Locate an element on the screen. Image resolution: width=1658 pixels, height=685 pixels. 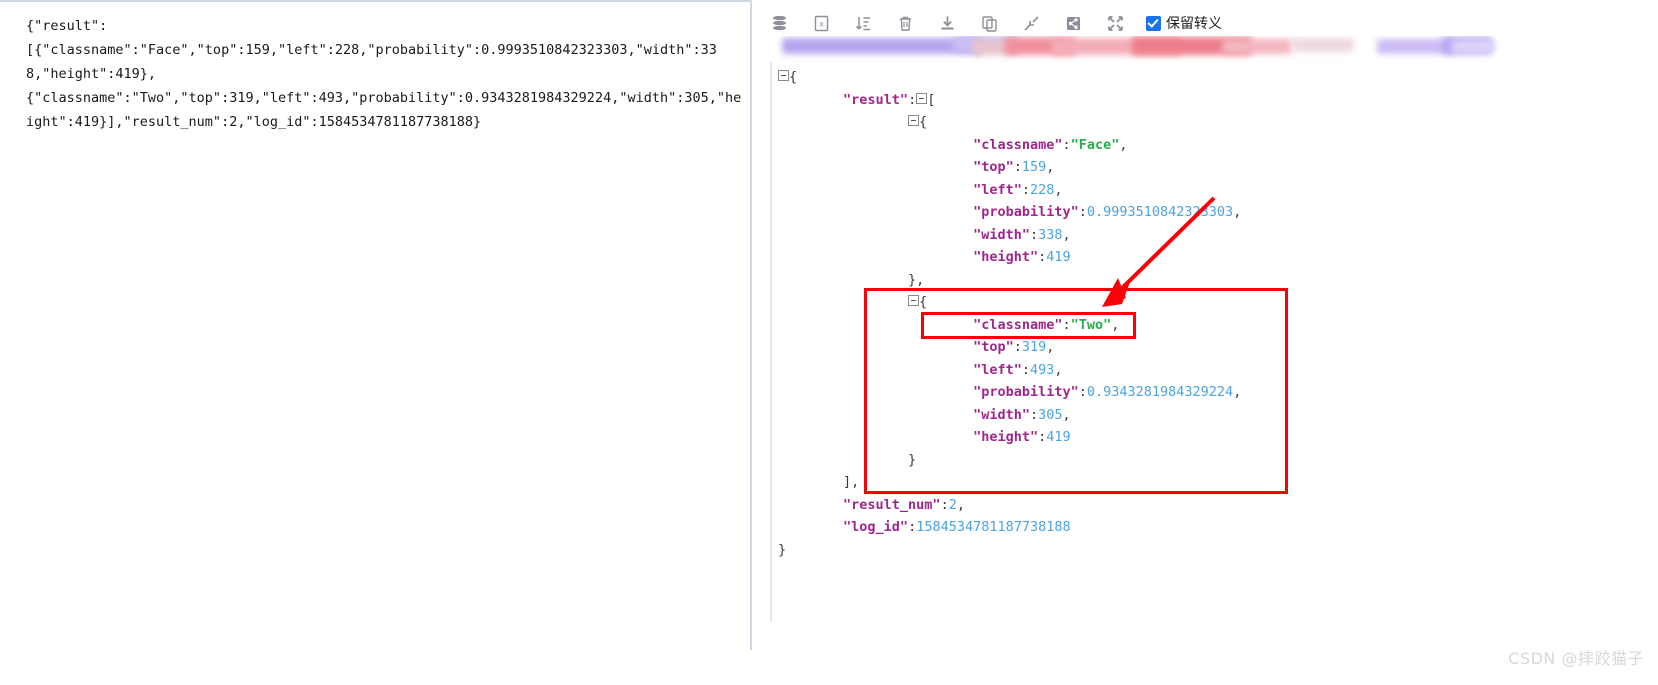
expand-icon is located at coordinates (1115, 23).